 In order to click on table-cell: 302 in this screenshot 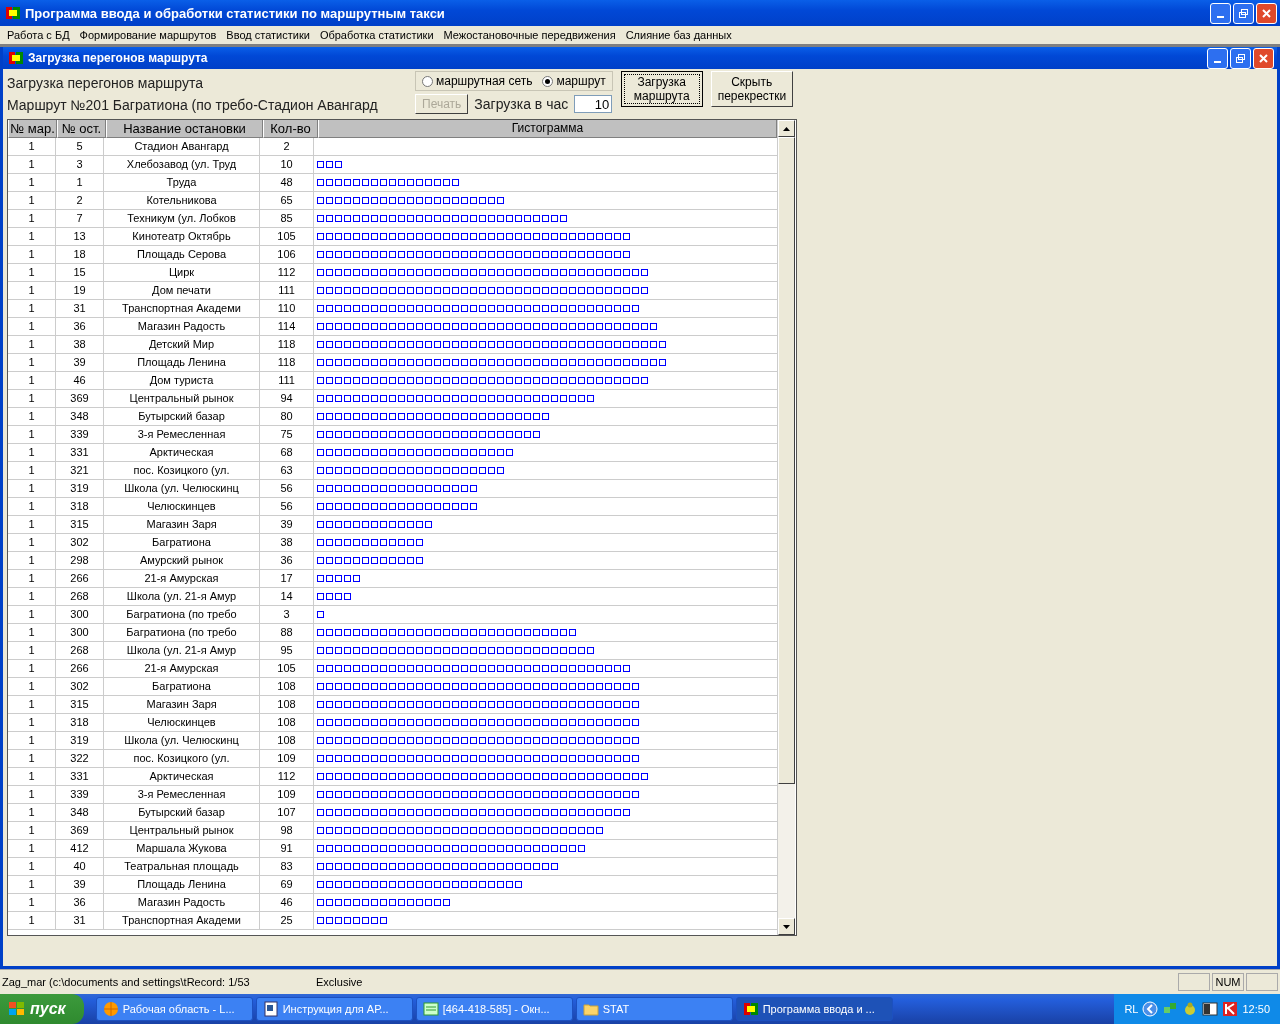, I will do `click(80, 686)`.